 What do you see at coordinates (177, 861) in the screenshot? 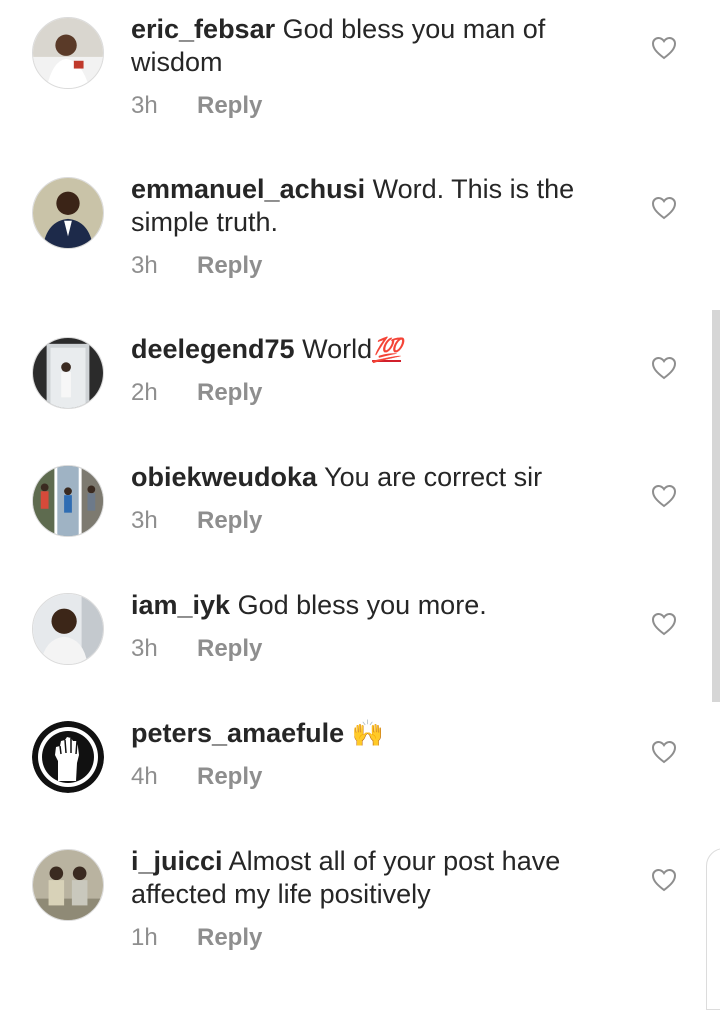
I see `comment-username: i_juicci` at bounding box center [177, 861].